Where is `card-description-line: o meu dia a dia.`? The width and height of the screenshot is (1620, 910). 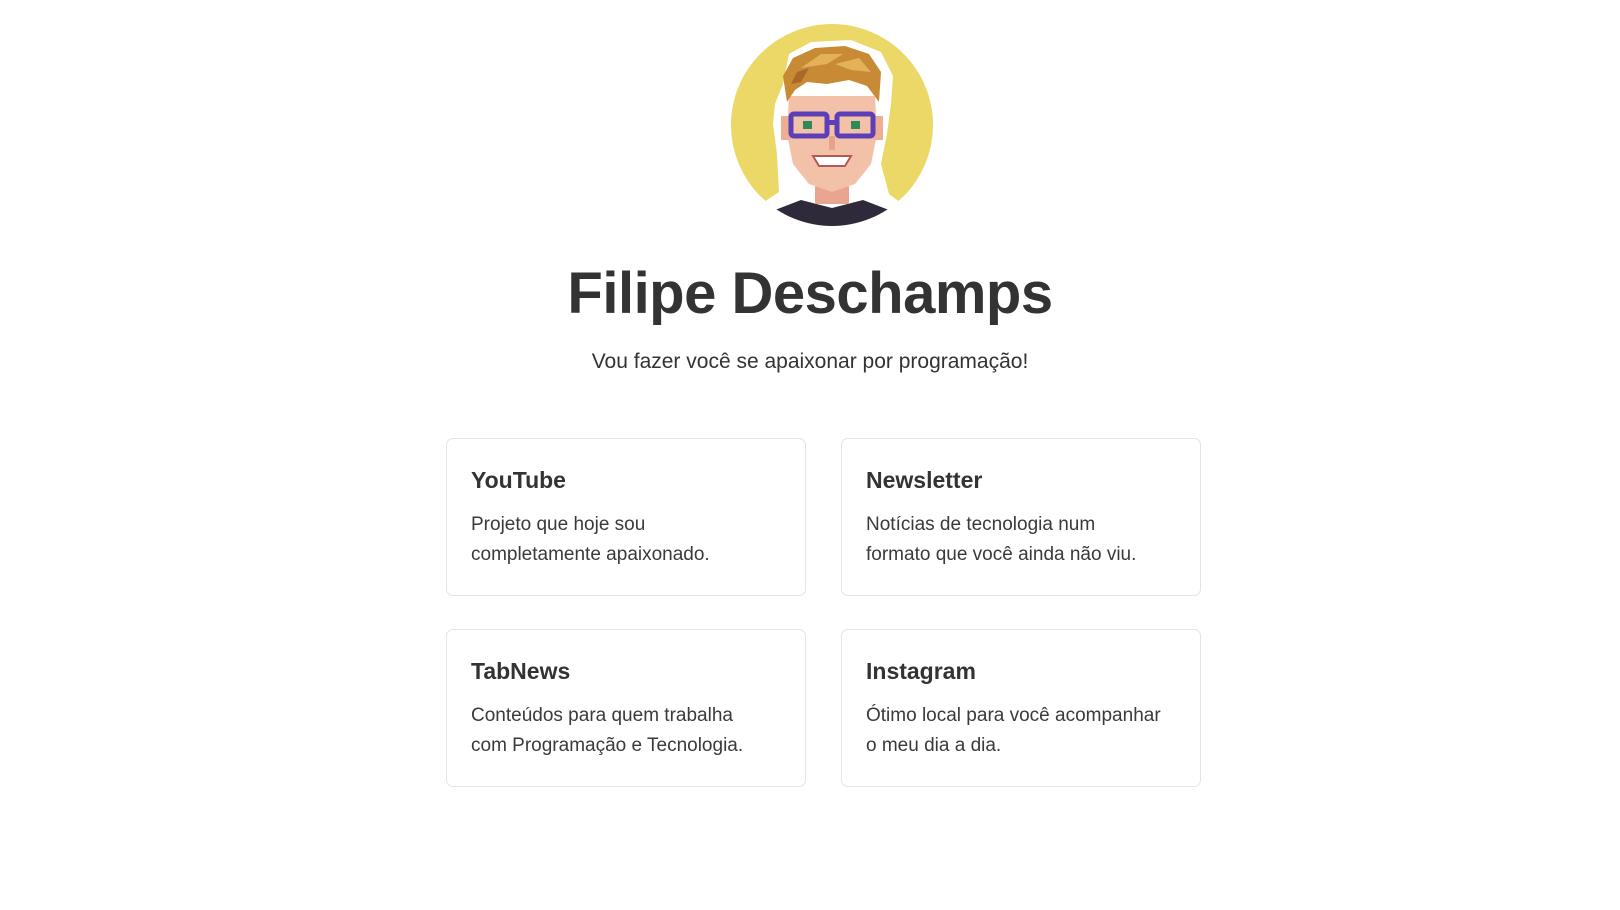 card-description-line: o meu dia a dia. is located at coordinates (934, 745).